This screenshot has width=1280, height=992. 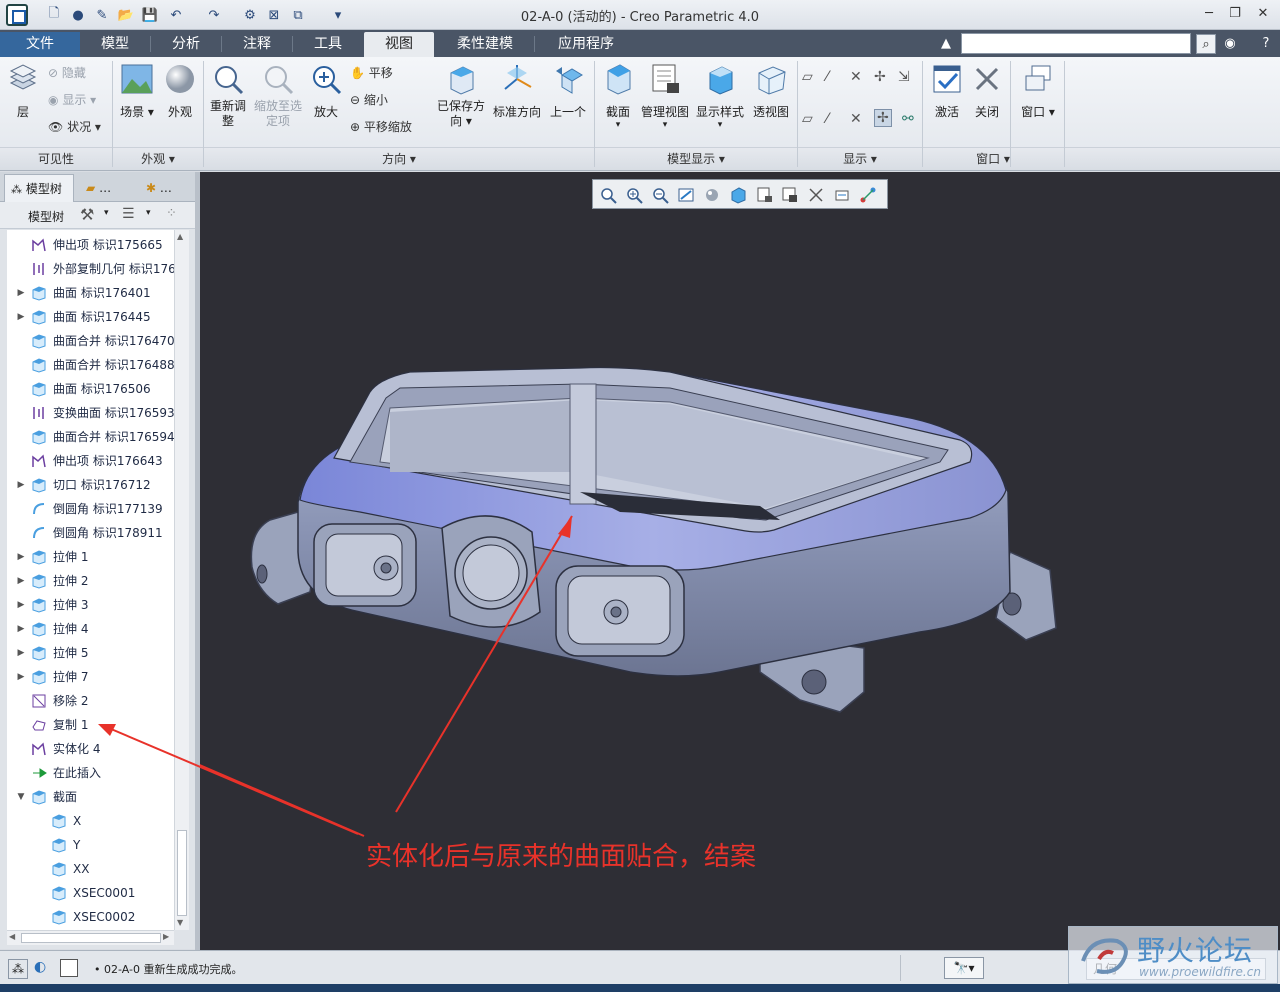 What do you see at coordinates (1230, 44) in the screenshot?
I see `help-globe-icon: ◉` at bounding box center [1230, 44].